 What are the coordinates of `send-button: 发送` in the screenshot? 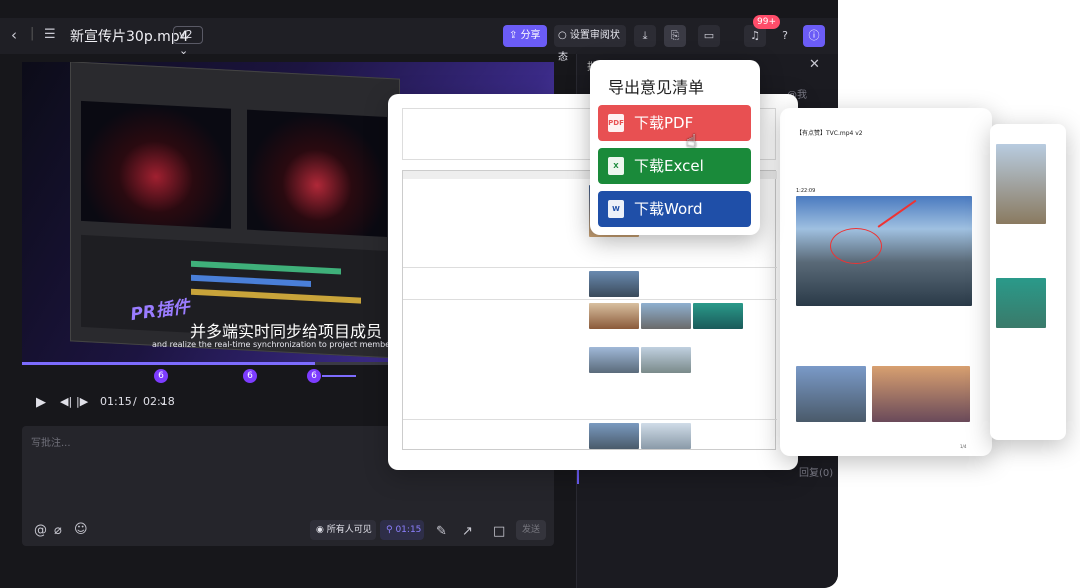 It's located at (531, 530).